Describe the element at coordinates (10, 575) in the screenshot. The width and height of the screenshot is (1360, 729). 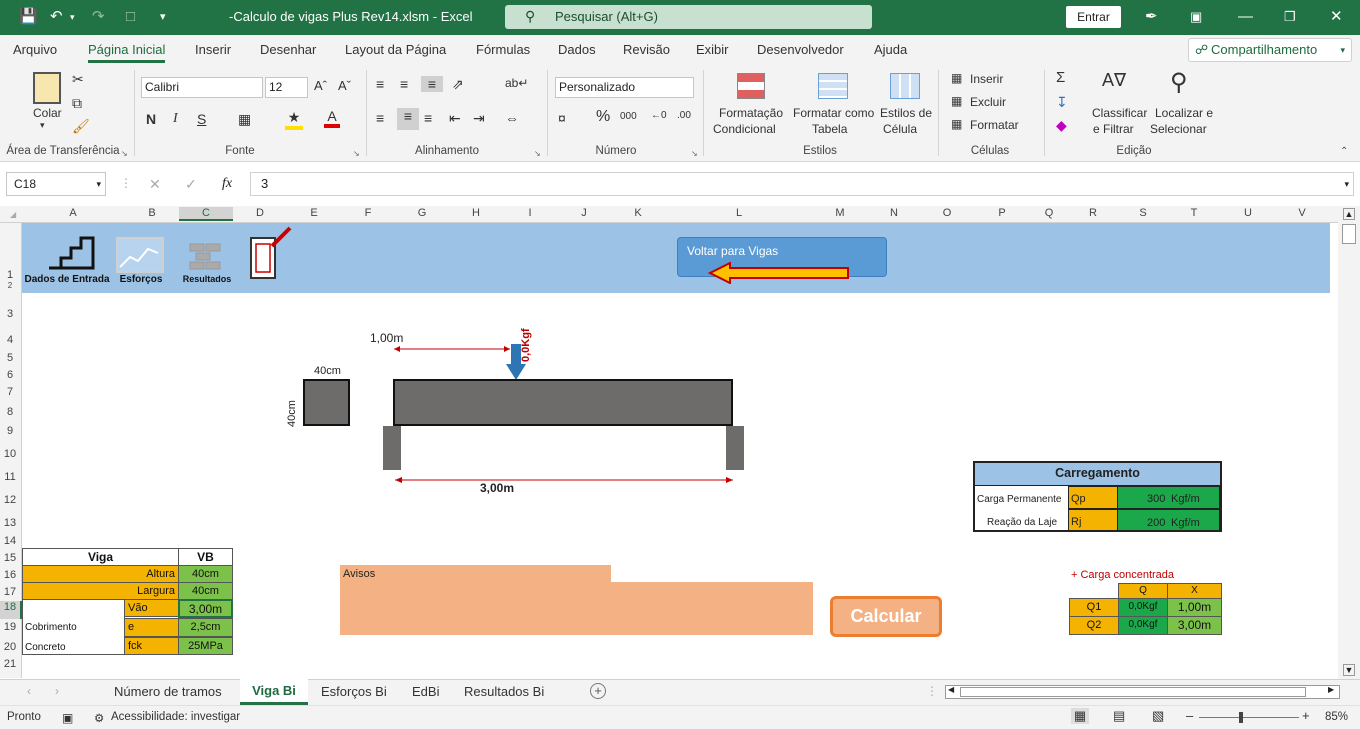
I see `row-16: 16` at that location.